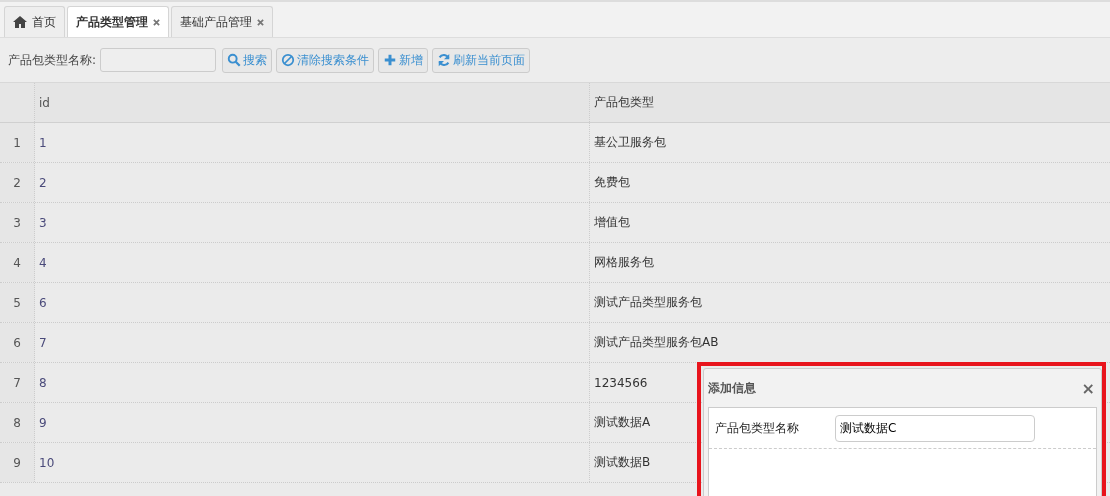  I want to click on refresh-icon, so click(444, 60).